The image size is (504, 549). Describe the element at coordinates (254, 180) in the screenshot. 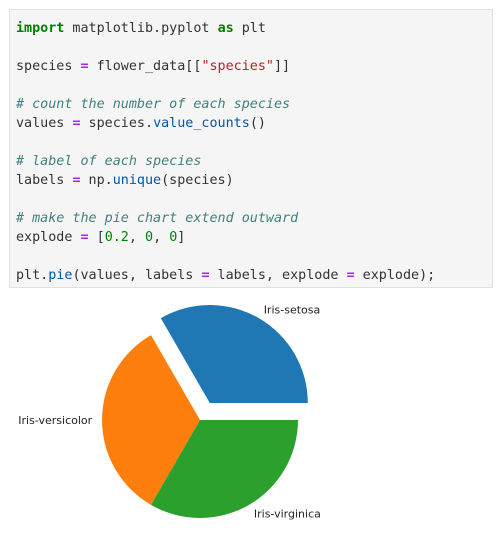

I see `code-line: labels = np.unique(species)` at that location.